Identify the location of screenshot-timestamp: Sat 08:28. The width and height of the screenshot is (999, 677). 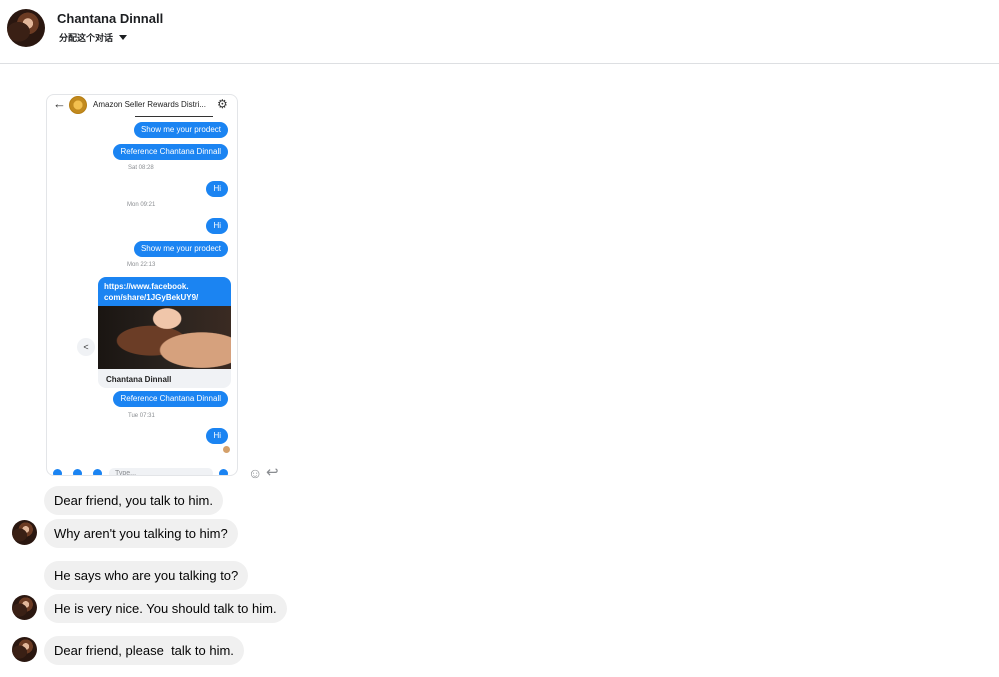
(141, 168).